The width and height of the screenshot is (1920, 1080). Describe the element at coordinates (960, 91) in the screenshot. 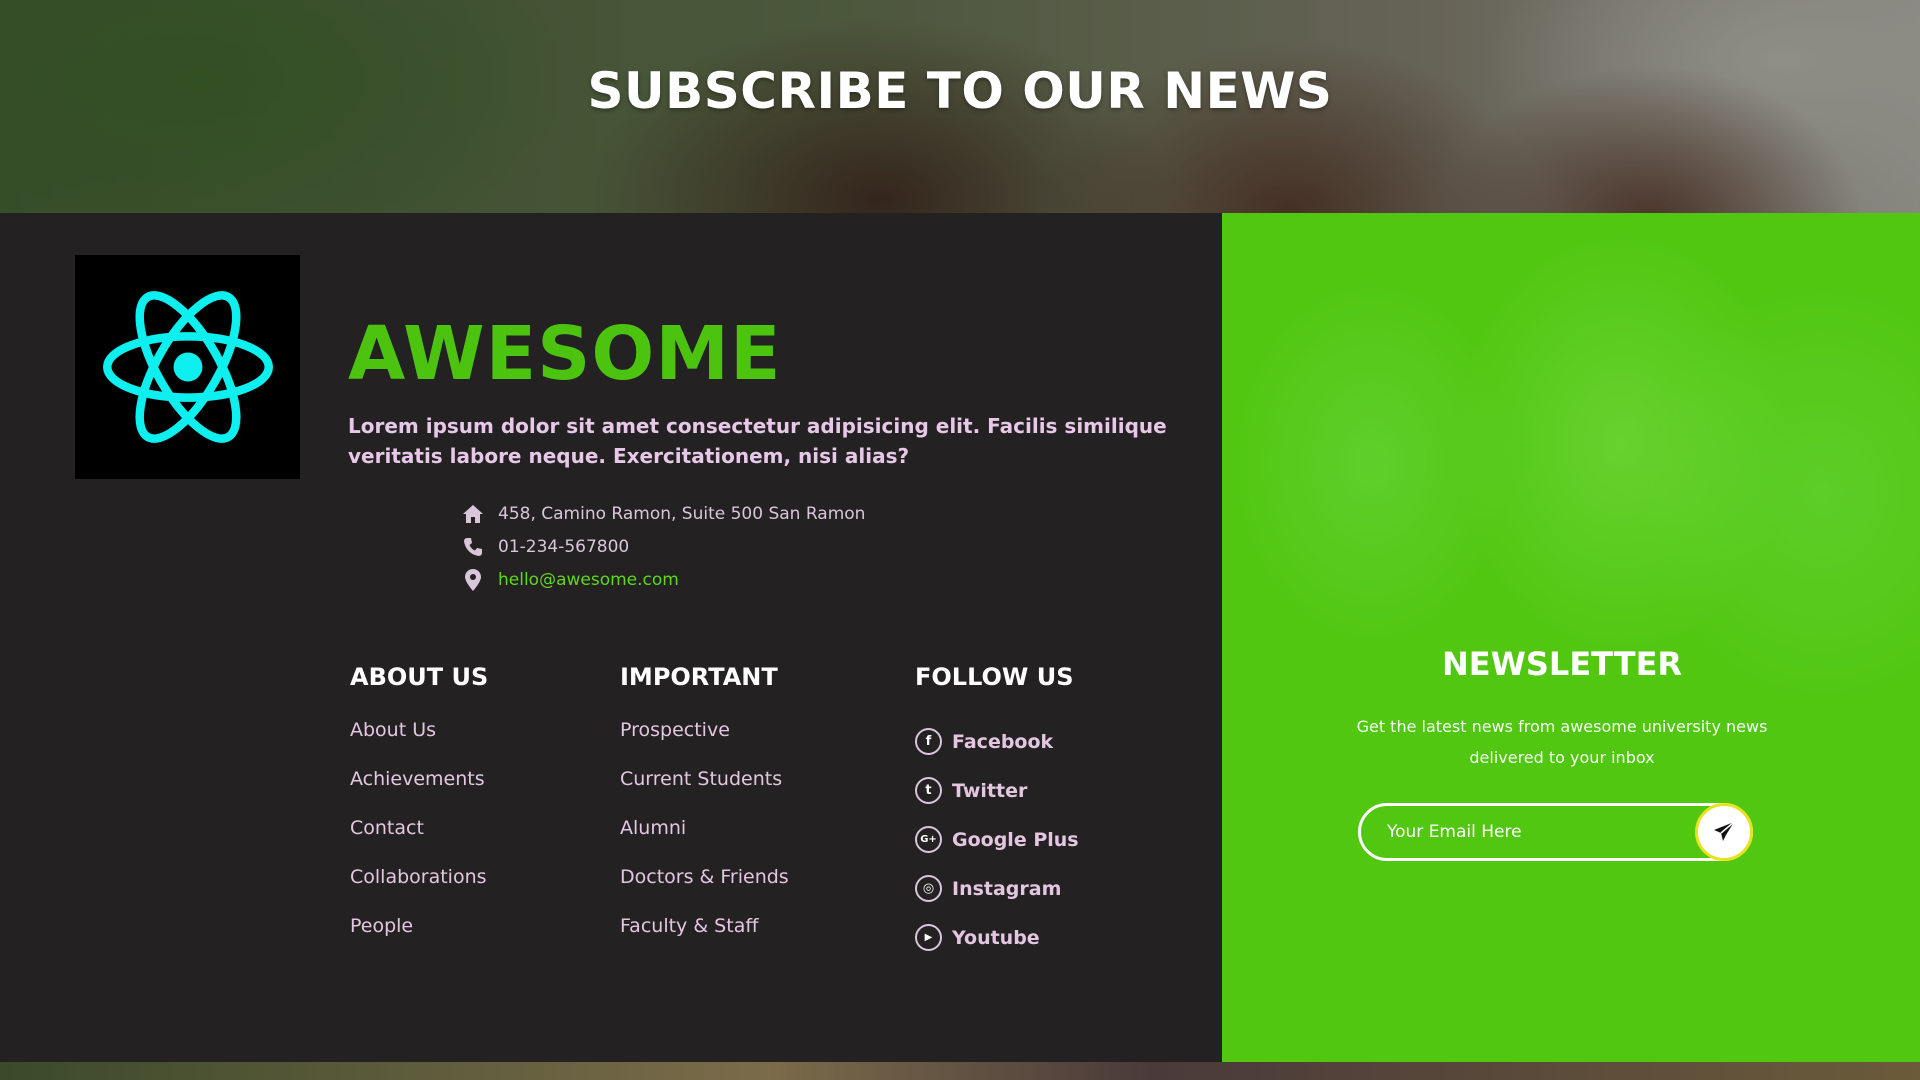

I see `hero-title: SUBSCRIBE TO OUR NEWS` at that location.